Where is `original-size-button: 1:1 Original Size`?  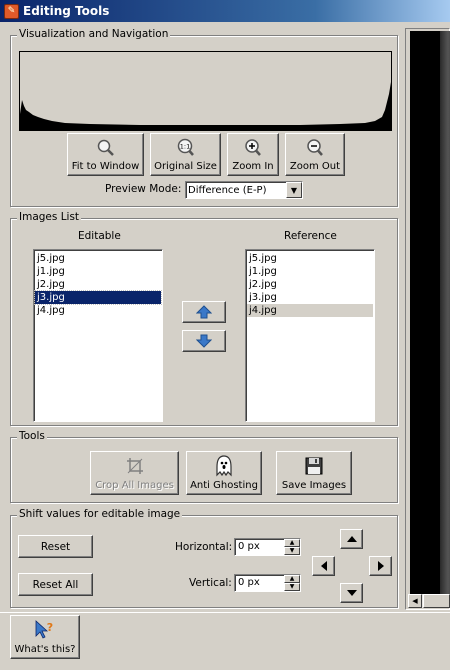
original-size-button: 1:1 Original Size is located at coordinates (185, 154).